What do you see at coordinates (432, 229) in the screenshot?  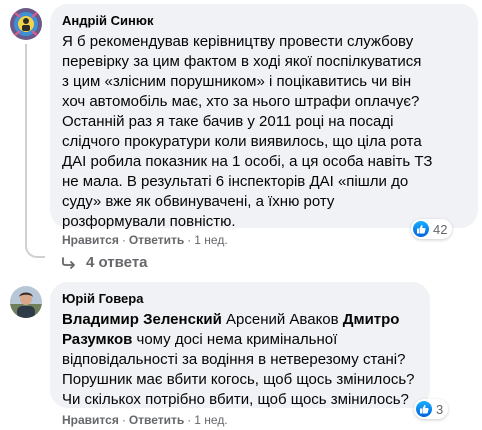 I see `reaction-summary: 42` at bounding box center [432, 229].